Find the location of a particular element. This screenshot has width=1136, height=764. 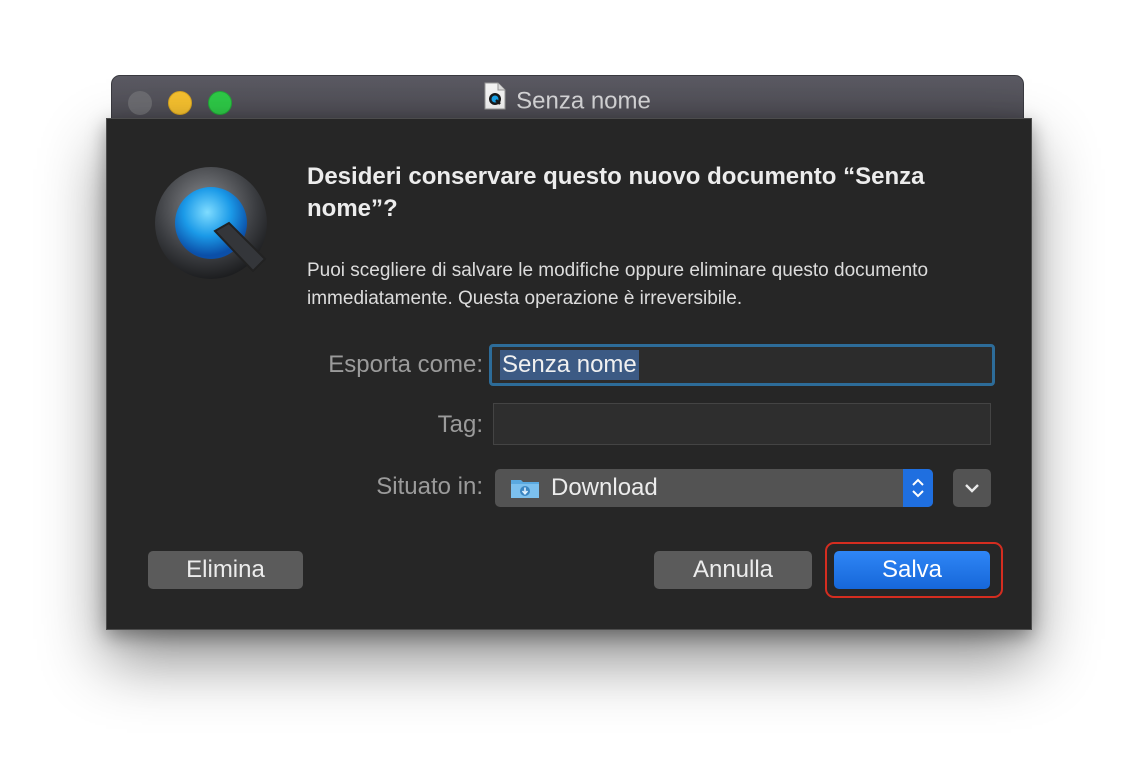

save-button: Salva is located at coordinates (912, 570).